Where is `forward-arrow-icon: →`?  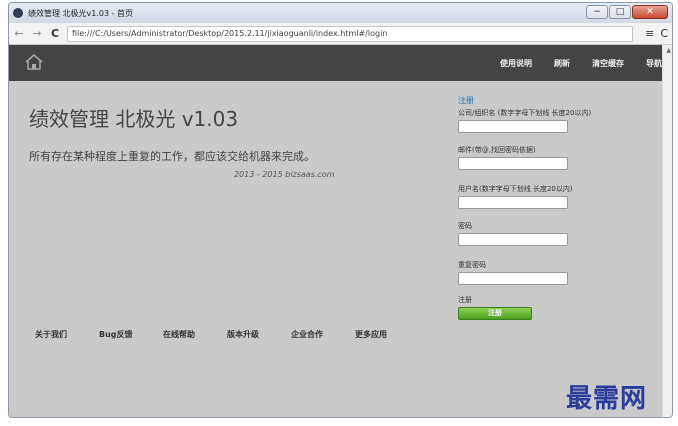
forward-arrow-icon: → is located at coordinates (37, 33).